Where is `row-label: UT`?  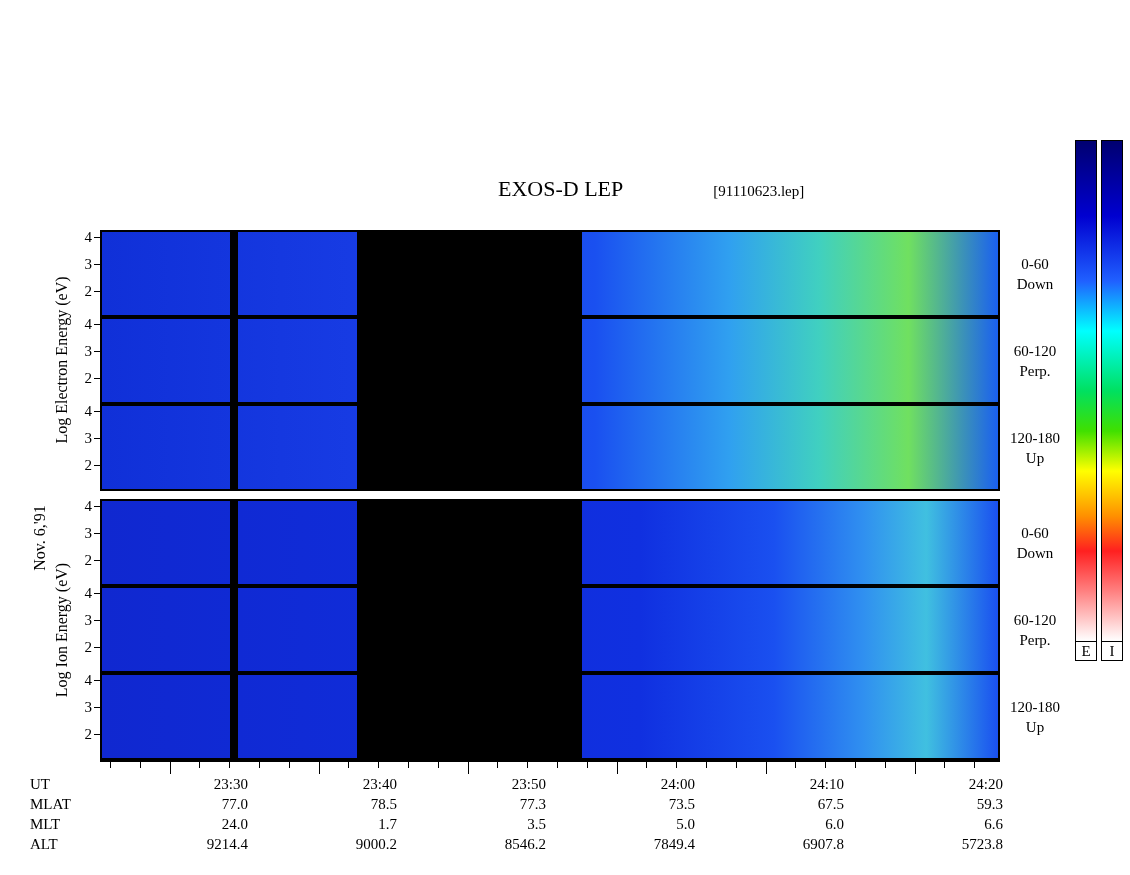 row-label: UT is located at coordinates (40, 784).